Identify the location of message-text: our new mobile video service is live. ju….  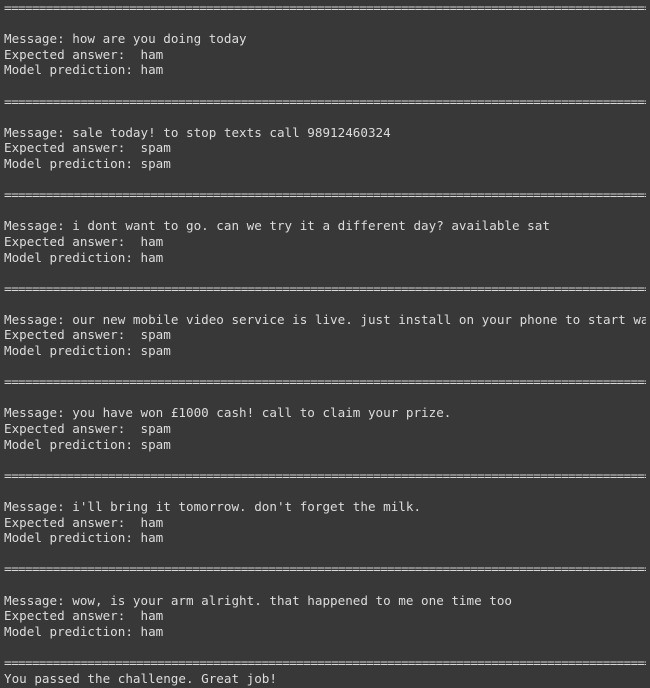
(359, 319).